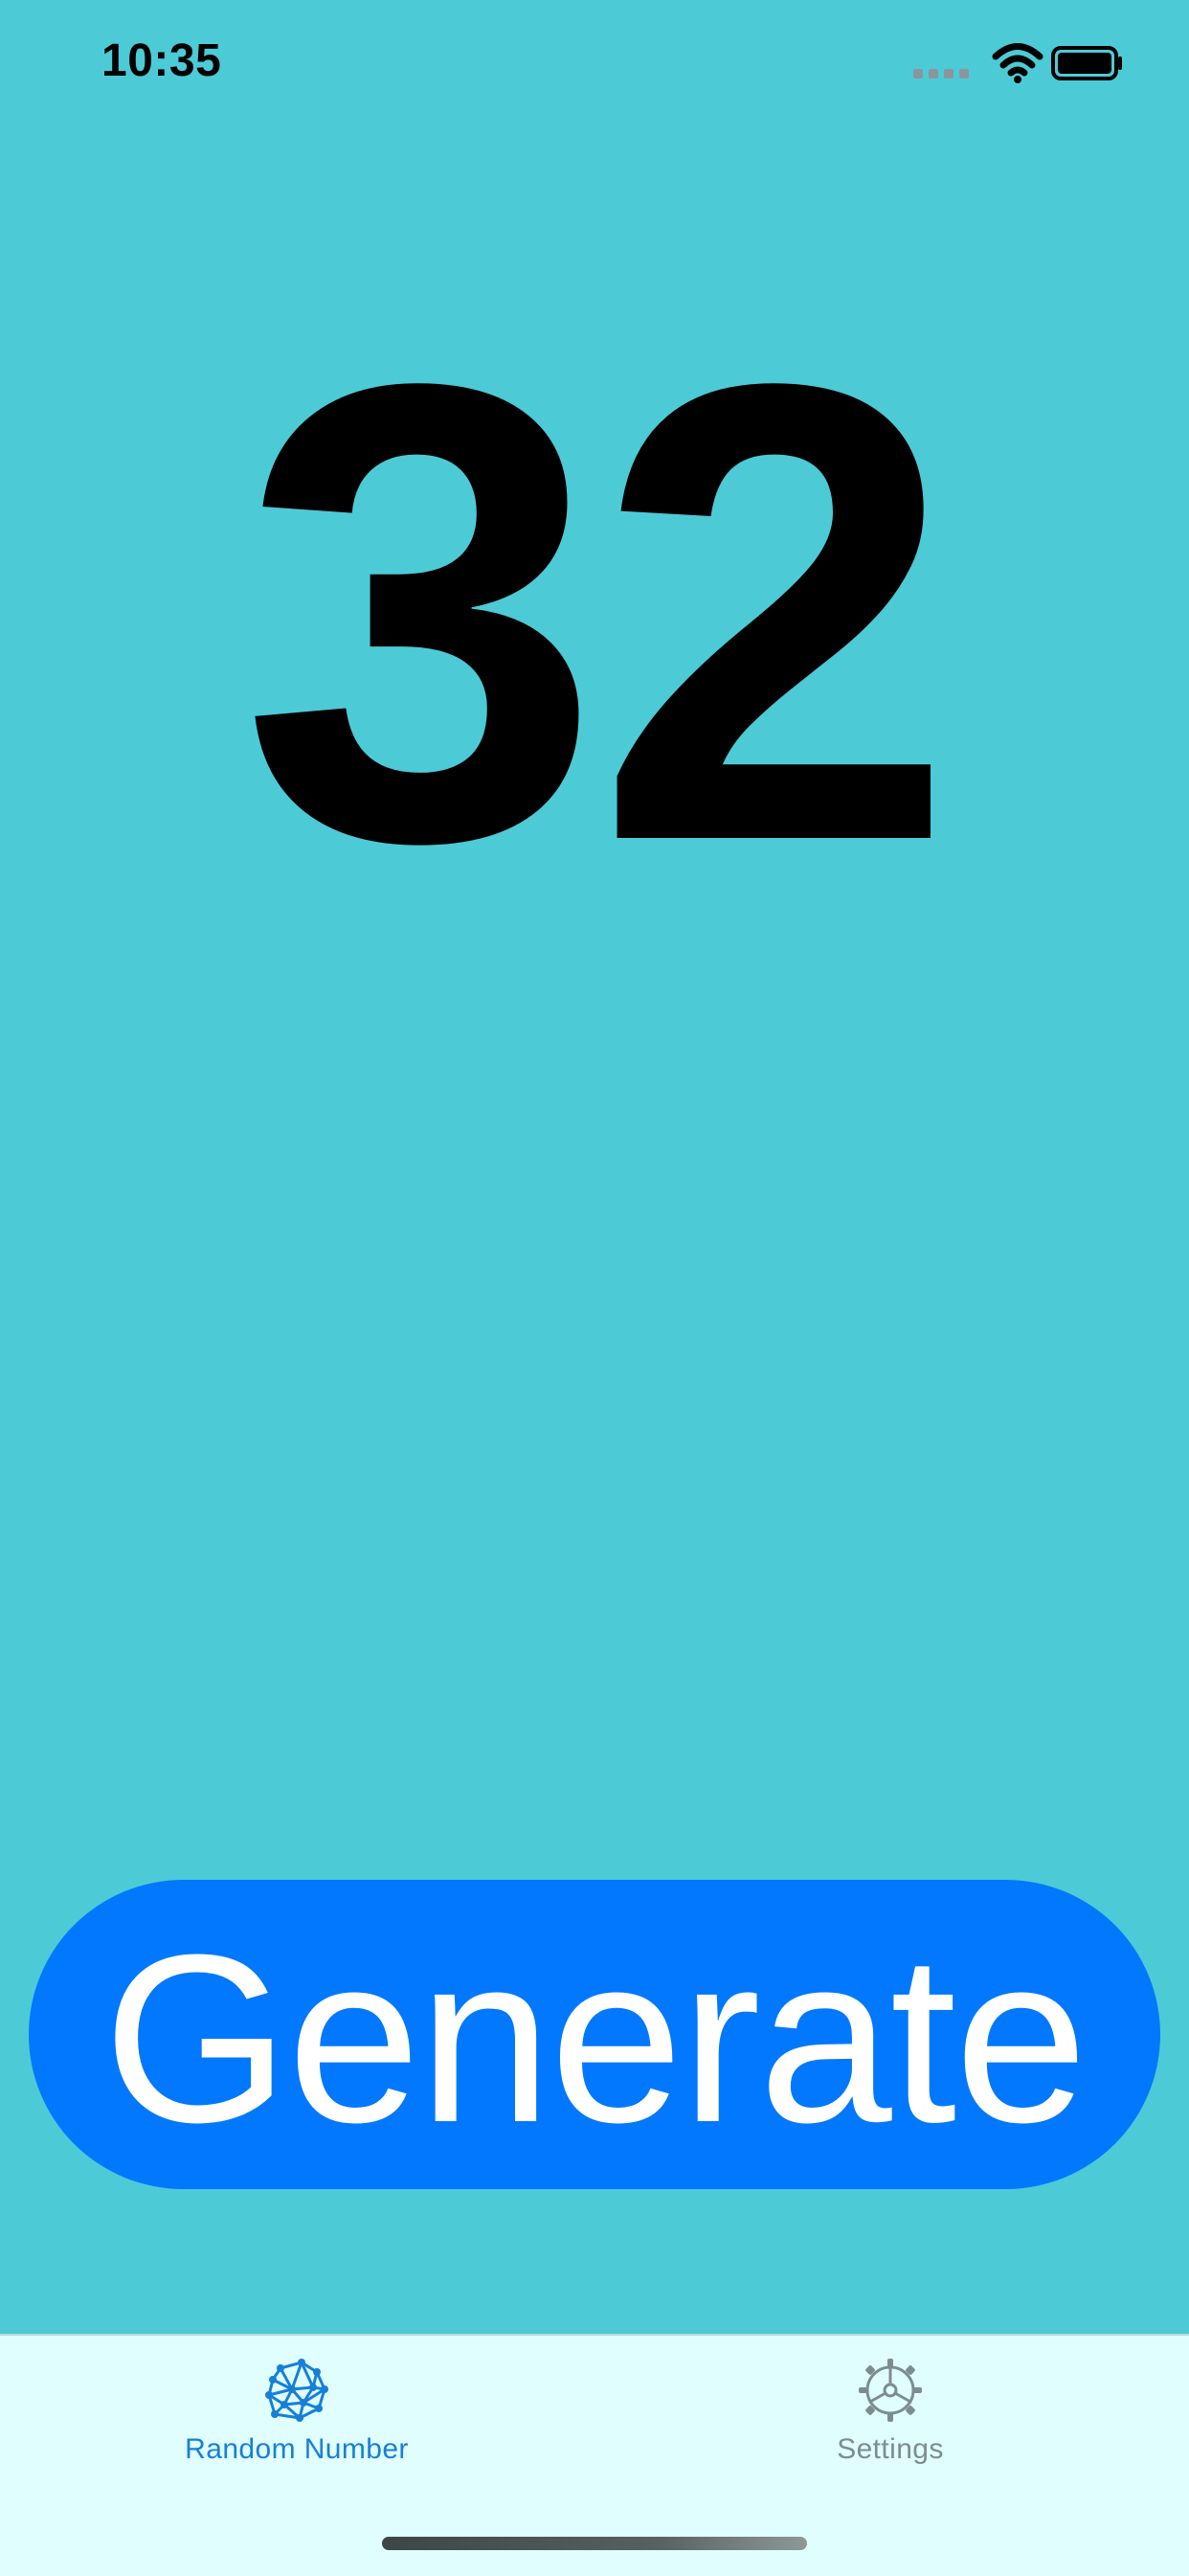 The image size is (1189, 2576). I want to click on status-icons, so click(1018, 65).